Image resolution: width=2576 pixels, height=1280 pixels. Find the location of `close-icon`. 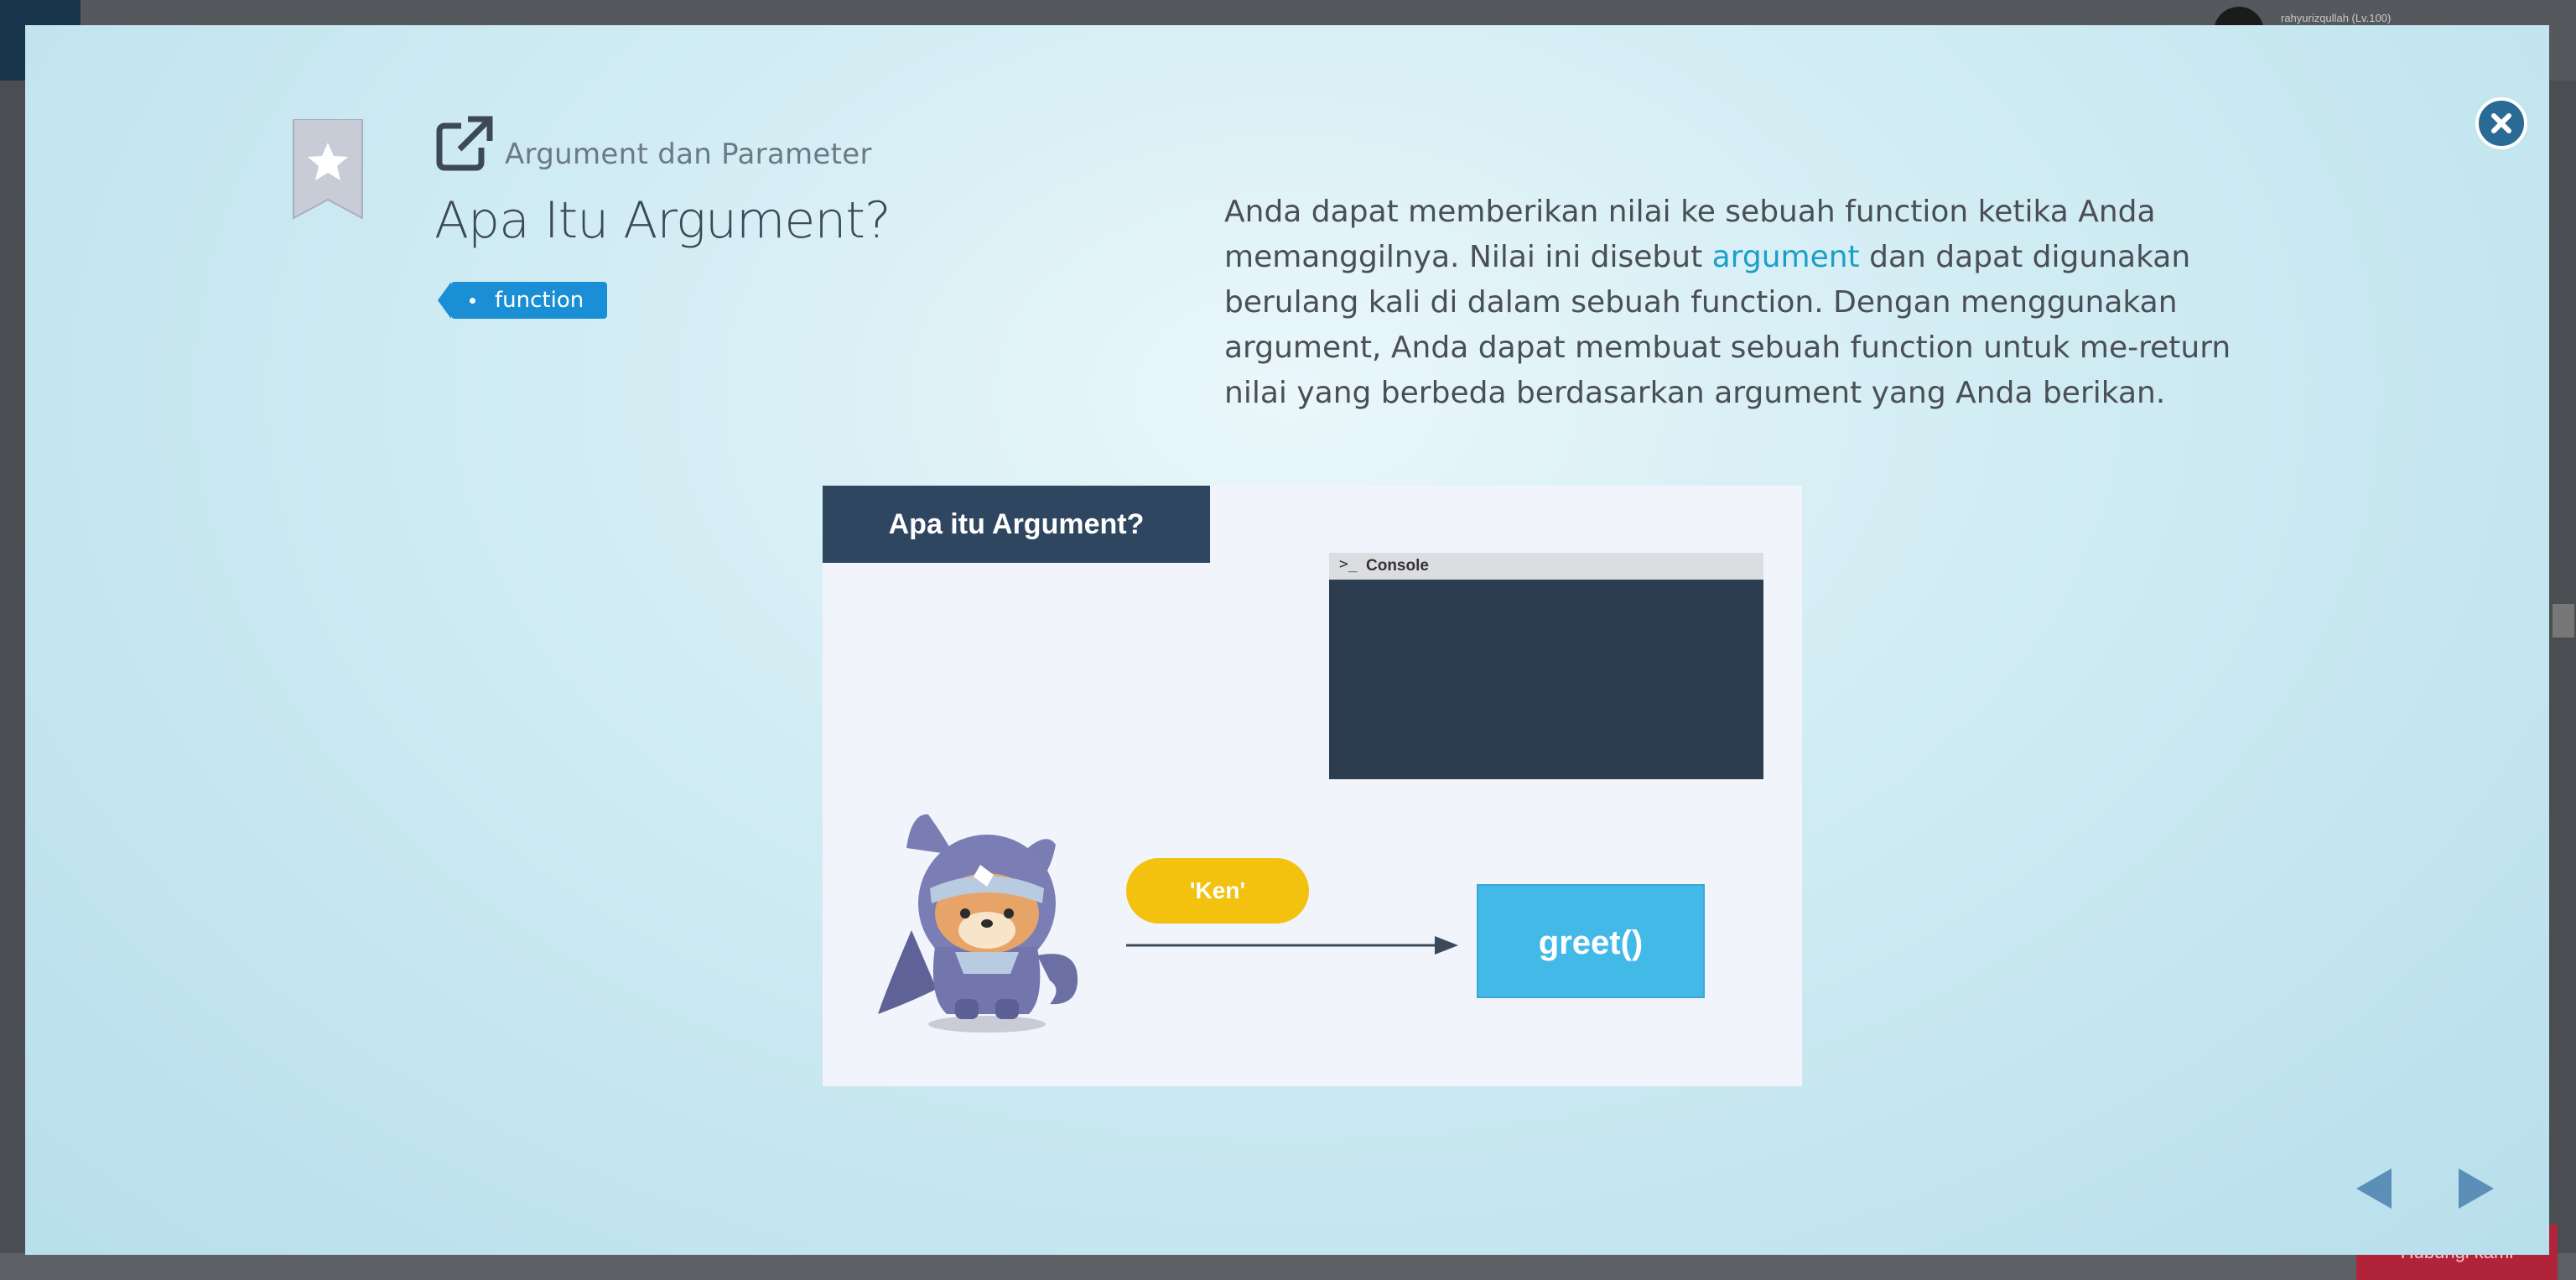

close-icon is located at coordinates (2501, 123).